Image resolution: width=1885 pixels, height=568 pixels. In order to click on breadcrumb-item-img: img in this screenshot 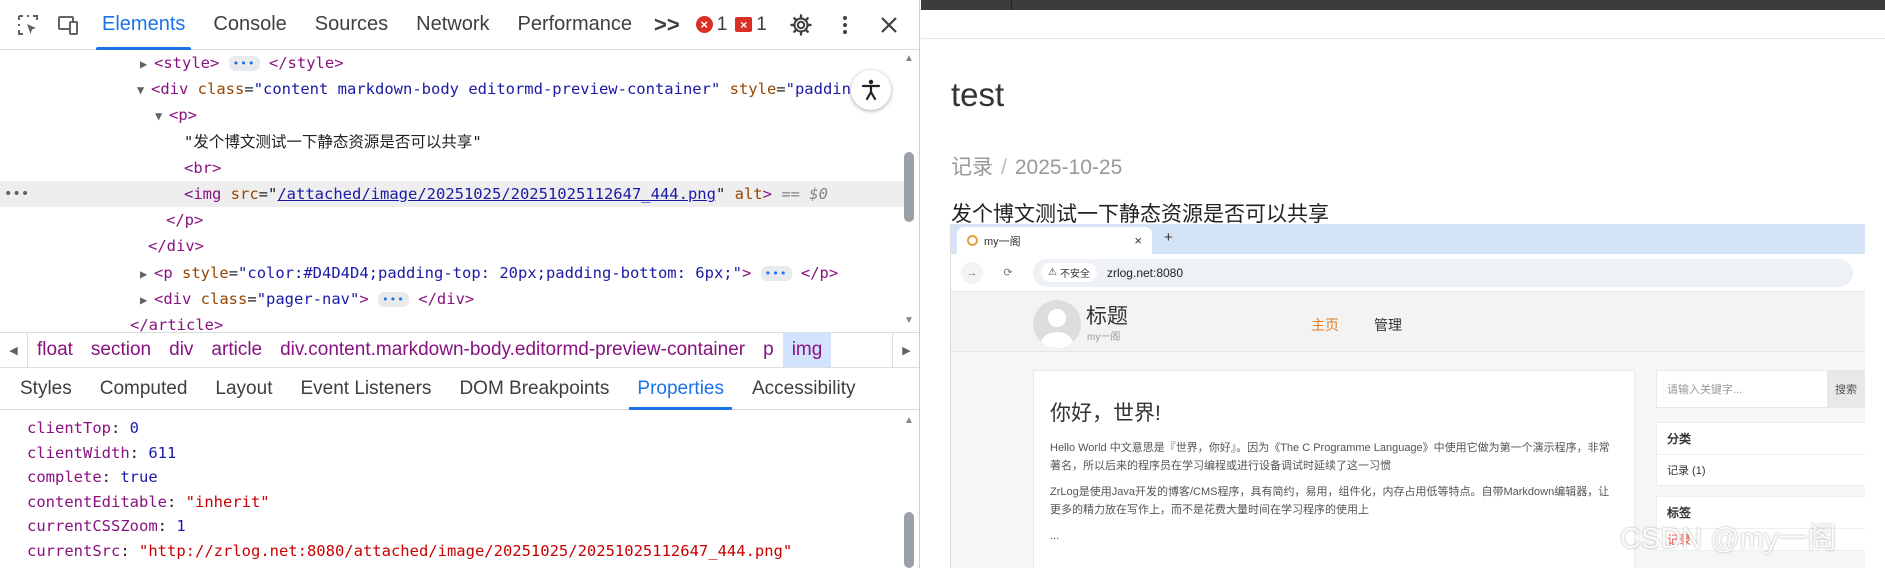, I will do `click(807, 350)`.